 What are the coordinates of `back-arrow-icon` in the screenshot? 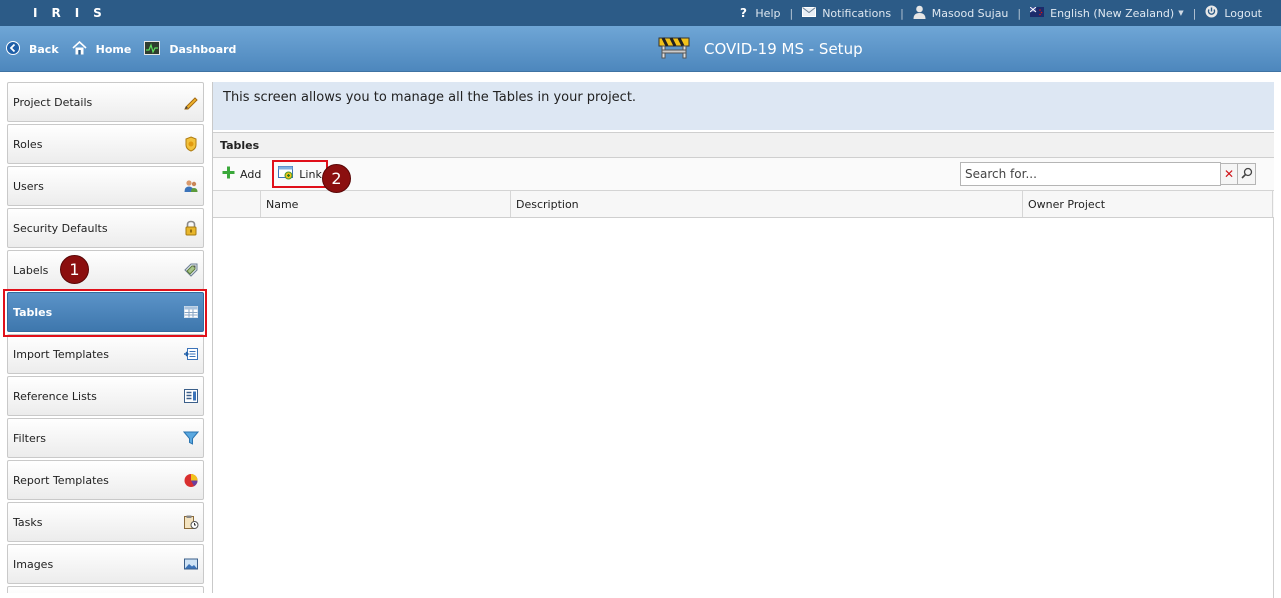 It's located at (13, 49).